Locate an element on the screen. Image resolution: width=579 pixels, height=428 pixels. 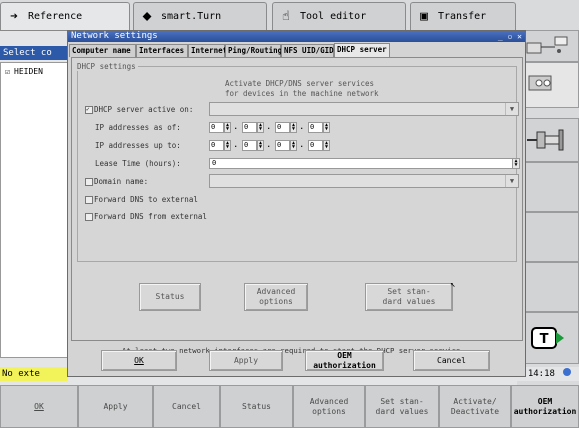
tab-reference: ➔ Reference is located at coordinates (65, 16).